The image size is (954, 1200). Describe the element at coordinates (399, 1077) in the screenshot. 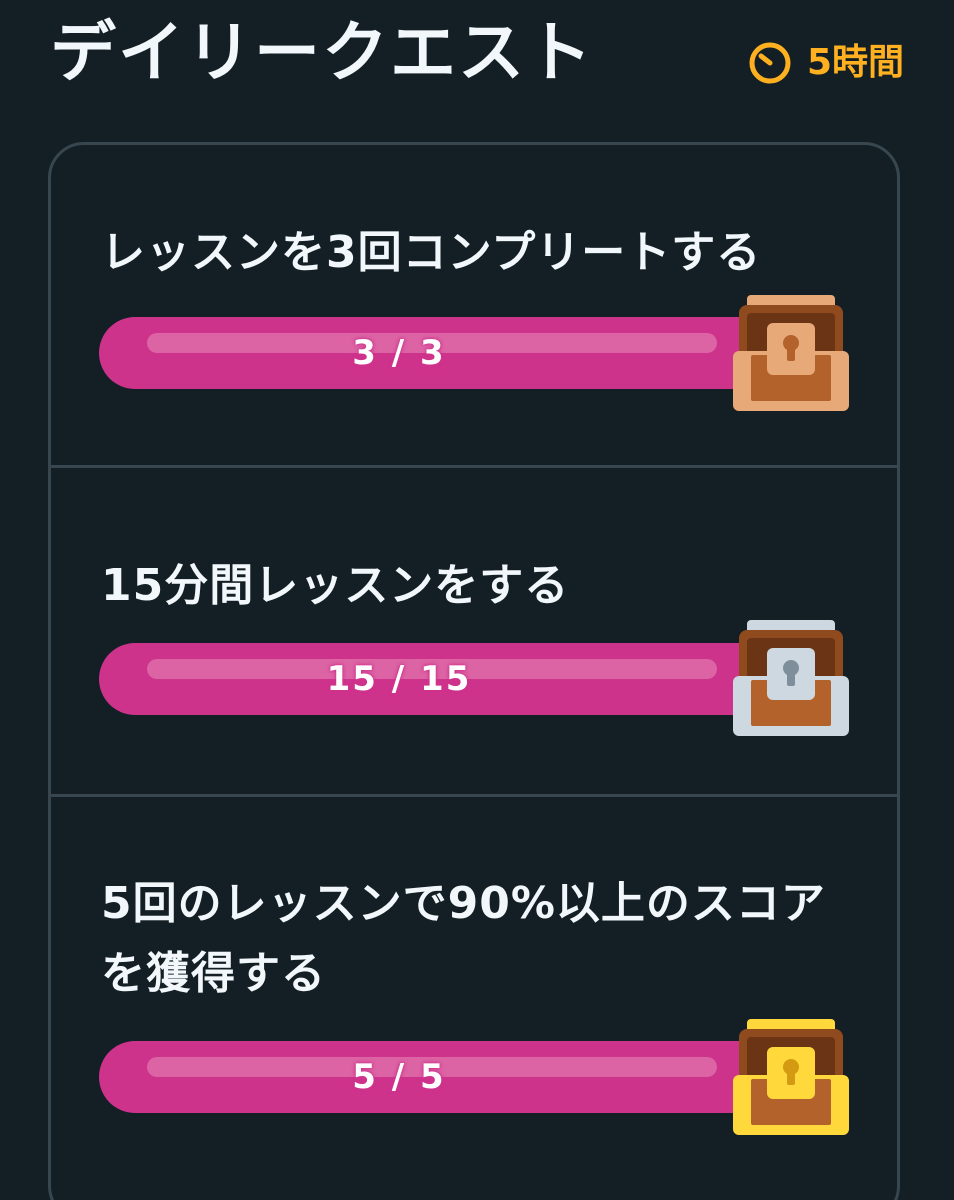

I see `progress-label: 5 / 5` at that location.